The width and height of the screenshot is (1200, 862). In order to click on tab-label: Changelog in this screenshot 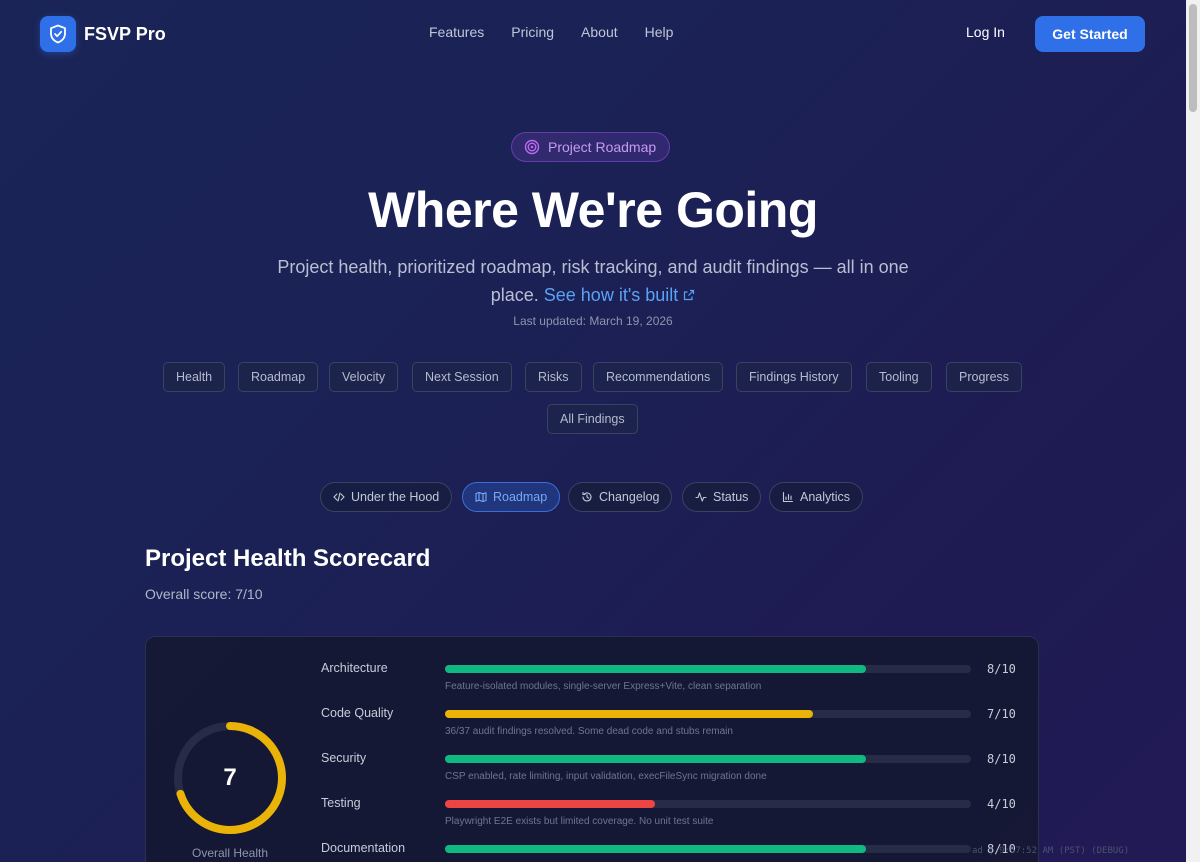, I will do `click(629, 497)`.